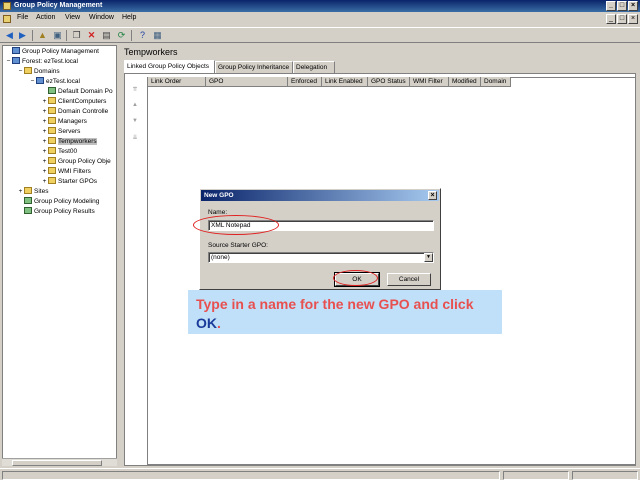 This screenshot has height=480, width=640. What do you see at coordinates (76, 35) in the screenshot?
I see `copy-icon: ❐` at bounding box center [76, 35].